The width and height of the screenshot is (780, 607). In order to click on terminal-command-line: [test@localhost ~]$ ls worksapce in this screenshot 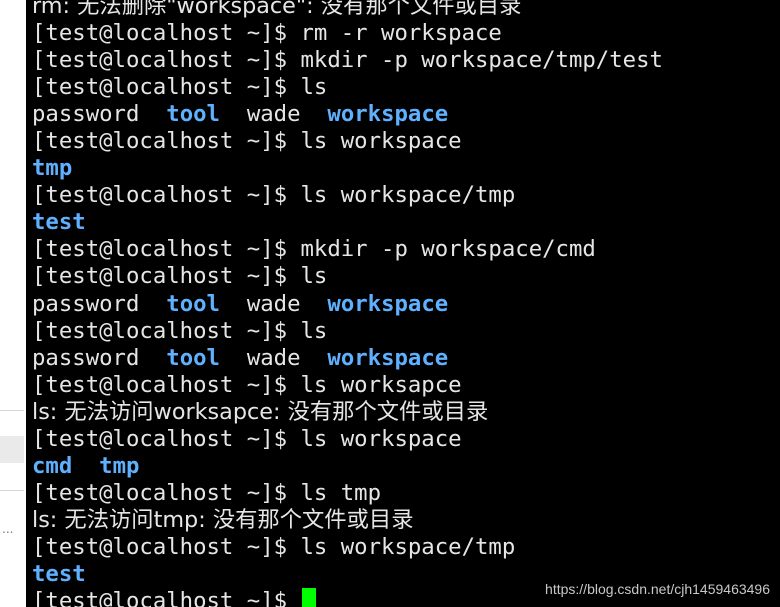, I will do `click(406, 385)`.